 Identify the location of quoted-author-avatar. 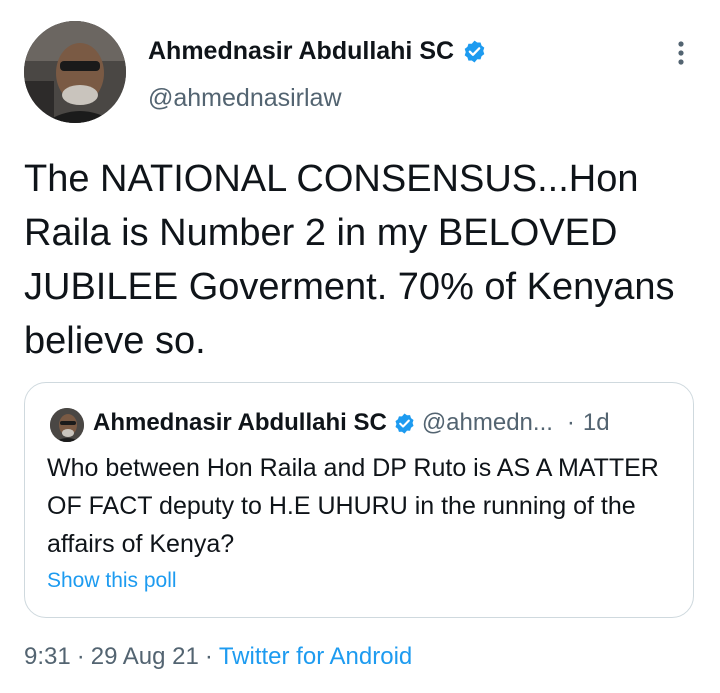
(67, 425).